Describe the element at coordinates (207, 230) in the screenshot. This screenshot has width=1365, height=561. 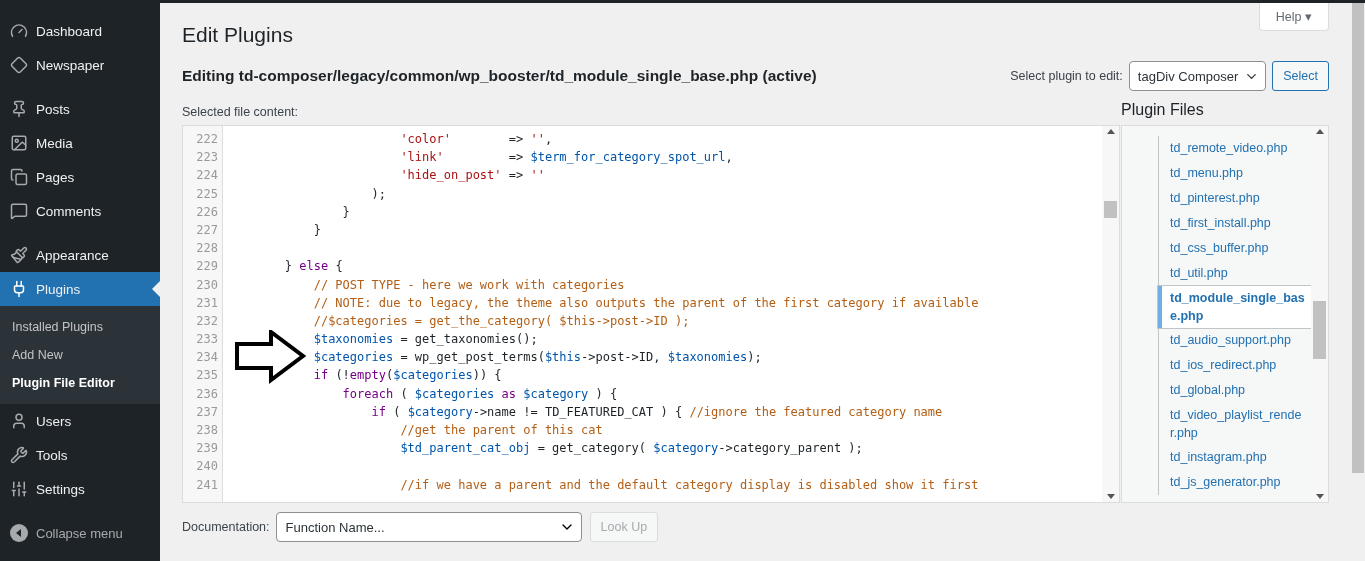
I see `line-number: 227` at that location.